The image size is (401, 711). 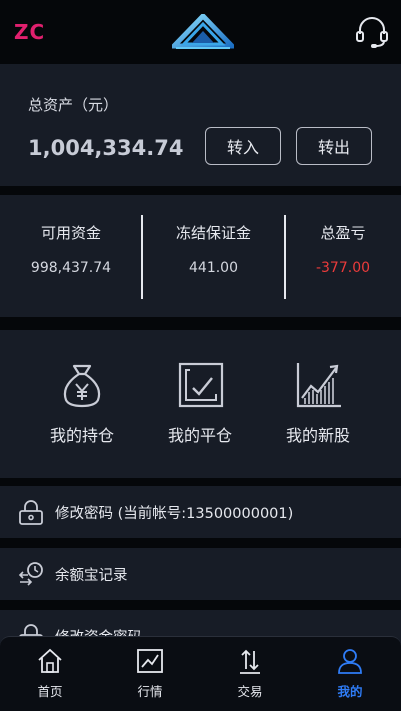 I want to click on bottom-tab-bar: 首页 行情 交易 我的, so click(x=200, y=673).